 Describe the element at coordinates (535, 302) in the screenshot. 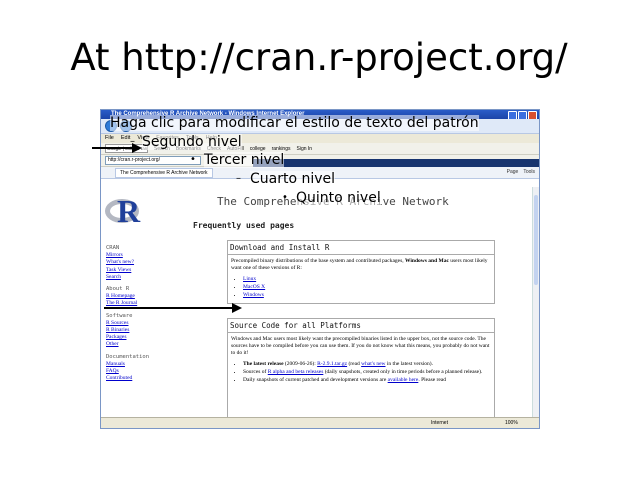

I see `vertical-scrollbar` at that location.